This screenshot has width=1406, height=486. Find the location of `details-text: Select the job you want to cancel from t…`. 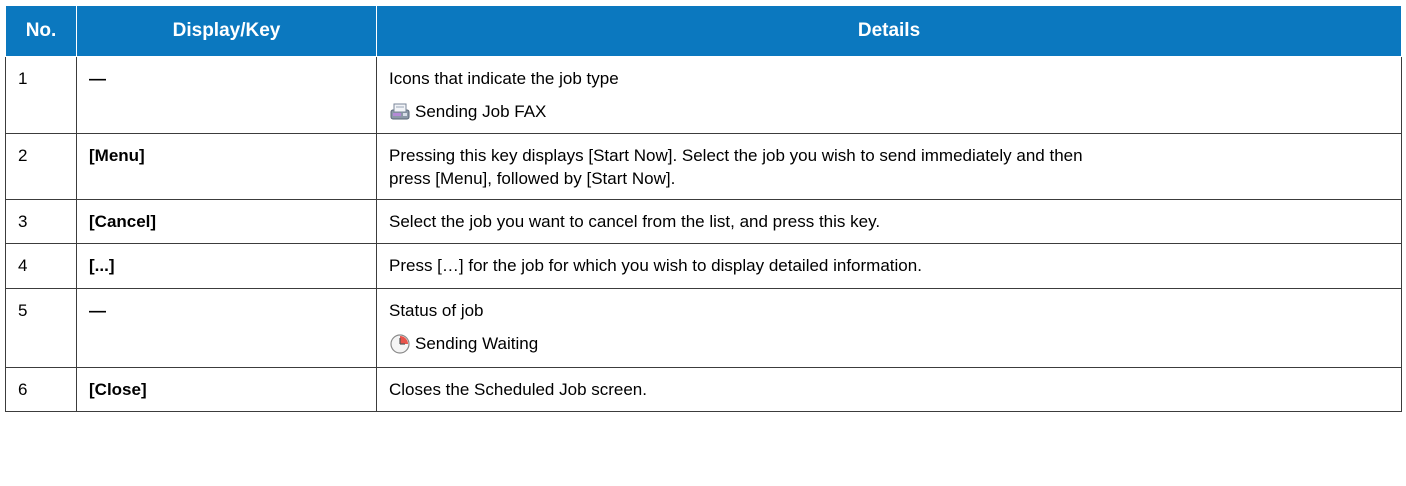

details-text: Select the job you want to cancel from t… is located at coordinates (635, 221).